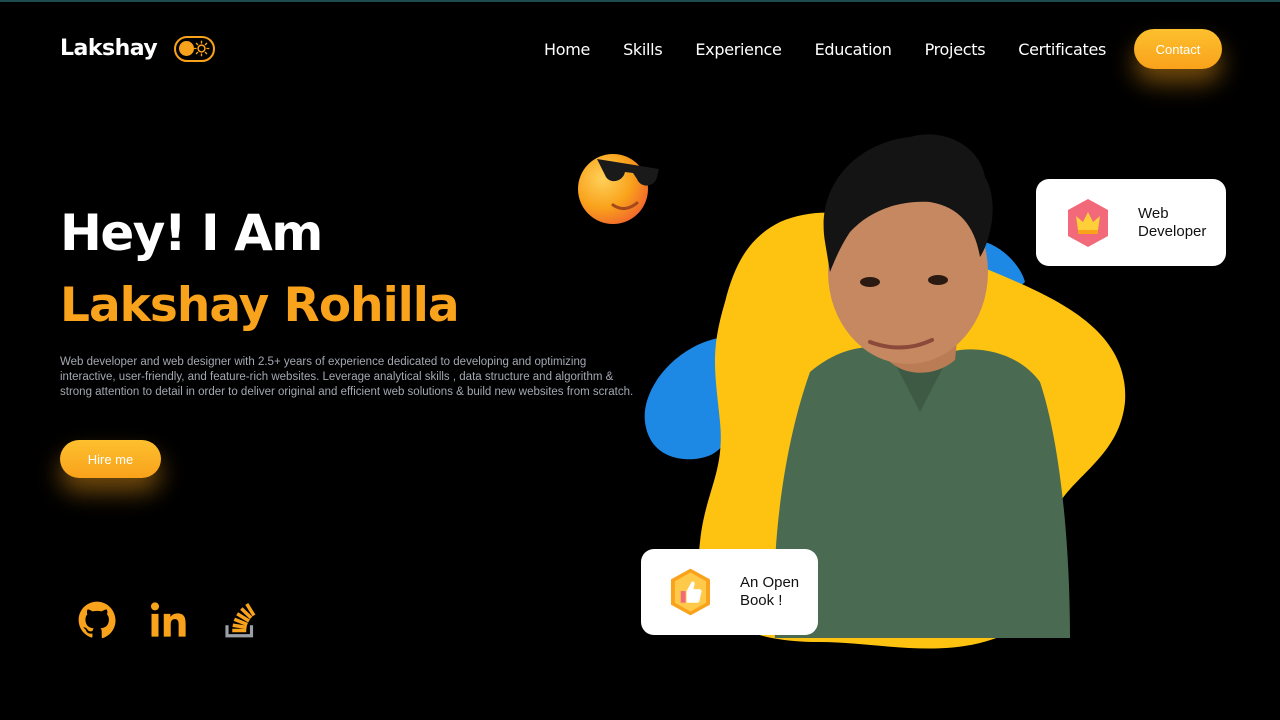 Image resolution: width=1280 pixels, height=720 pixels. What do you see at coordinates (169, 620) in the screenshot?
I see `linkedin-icon` at bounding box center [169, 620].